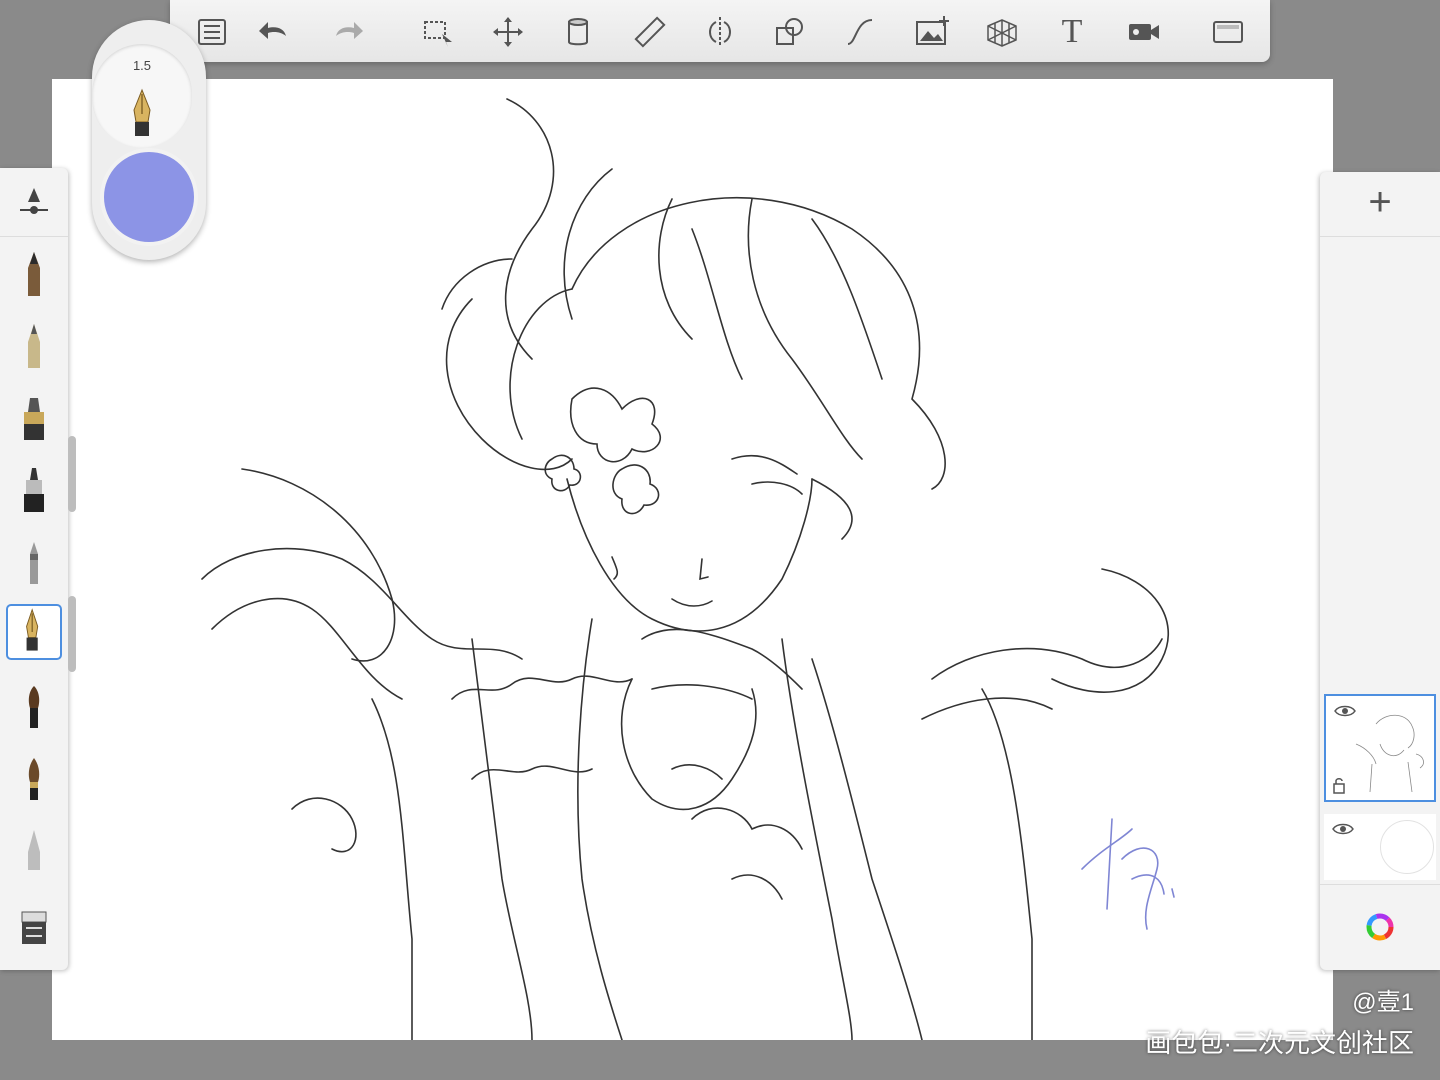  Describe the element at coordinates (1389, 753) in the screenshot. I see `layer-preview-sketch` at that location.